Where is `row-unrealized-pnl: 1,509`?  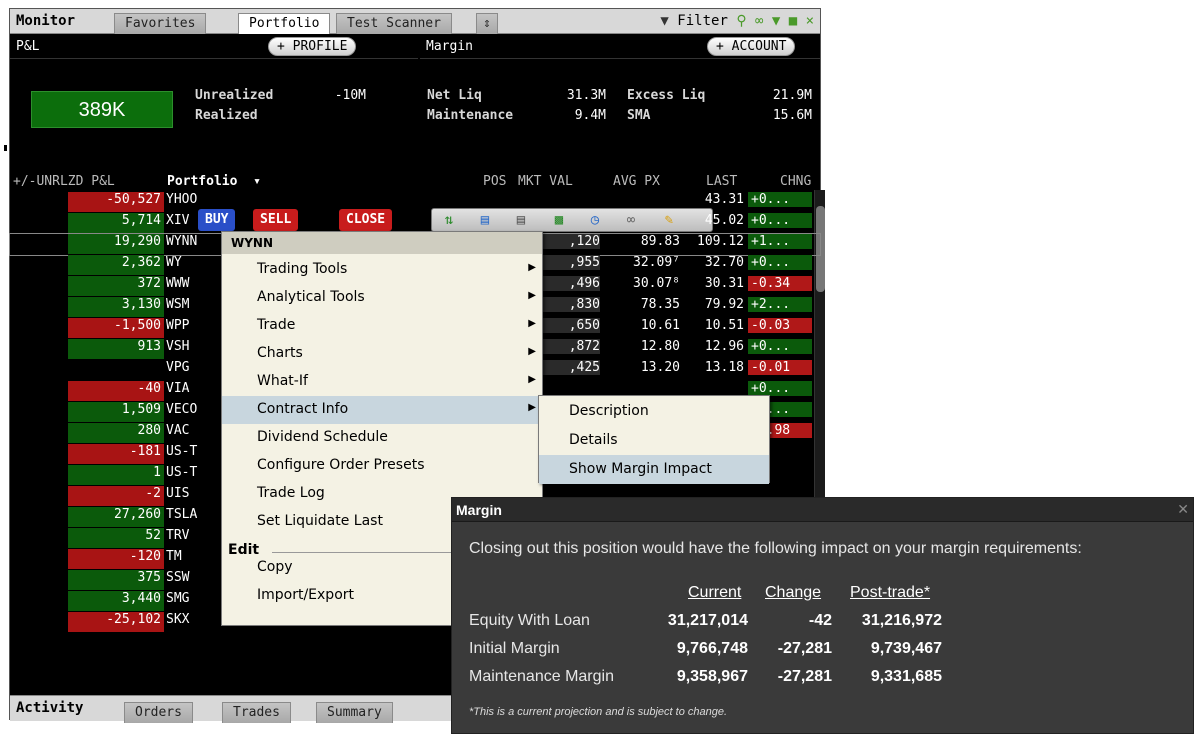 row-unrealized-pnl: 1,509 is located at coordinates (116, 412).